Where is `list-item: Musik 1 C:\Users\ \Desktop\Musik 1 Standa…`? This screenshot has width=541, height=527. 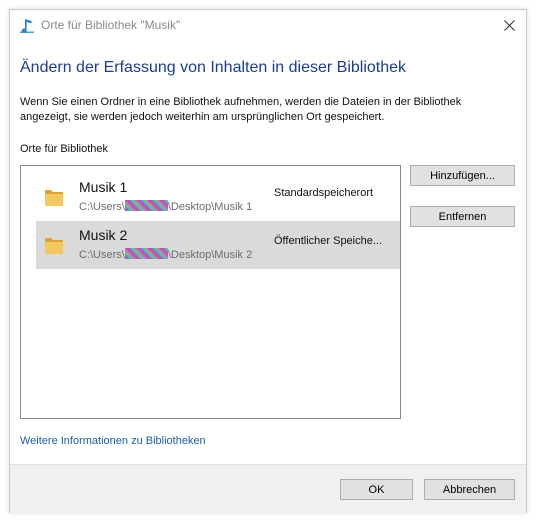 list-item: Musik 1 C:\Users\ \Desktop\Musik 1 Standa… is located at coordinates (218, 197).